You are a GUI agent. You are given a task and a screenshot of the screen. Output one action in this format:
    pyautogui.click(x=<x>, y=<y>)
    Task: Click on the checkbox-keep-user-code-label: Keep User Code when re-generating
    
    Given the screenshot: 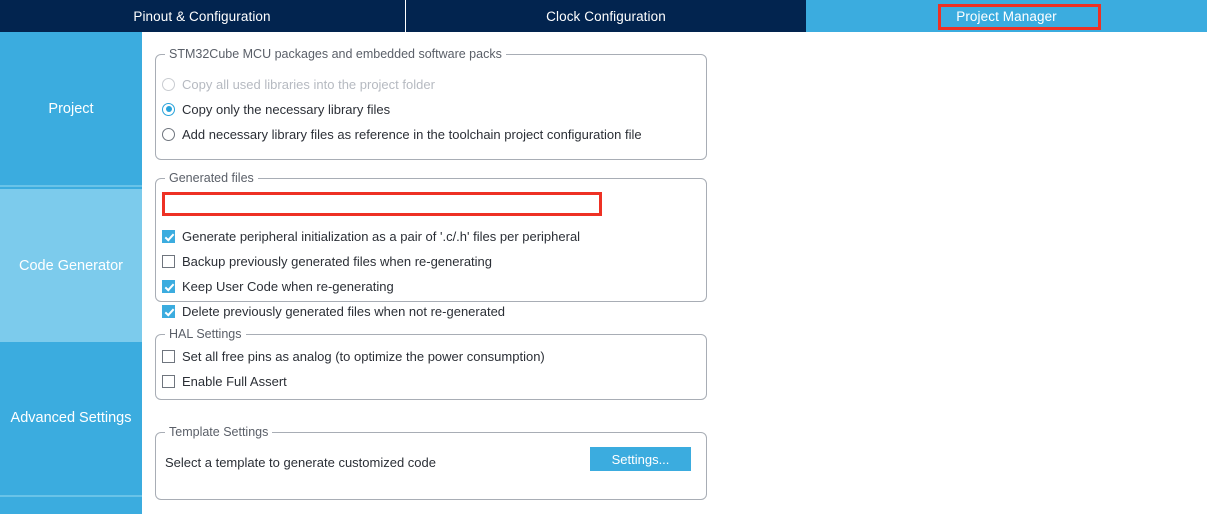 What is the action you would take?
    pyautogui.click(x=288, y=286)
    